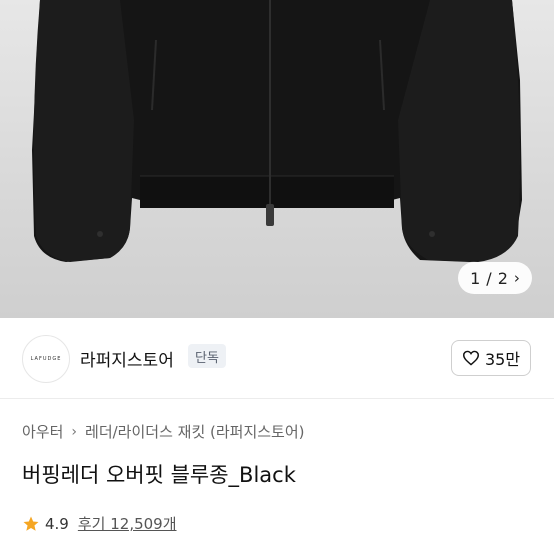  I want to click on divider, so click(277, 398).